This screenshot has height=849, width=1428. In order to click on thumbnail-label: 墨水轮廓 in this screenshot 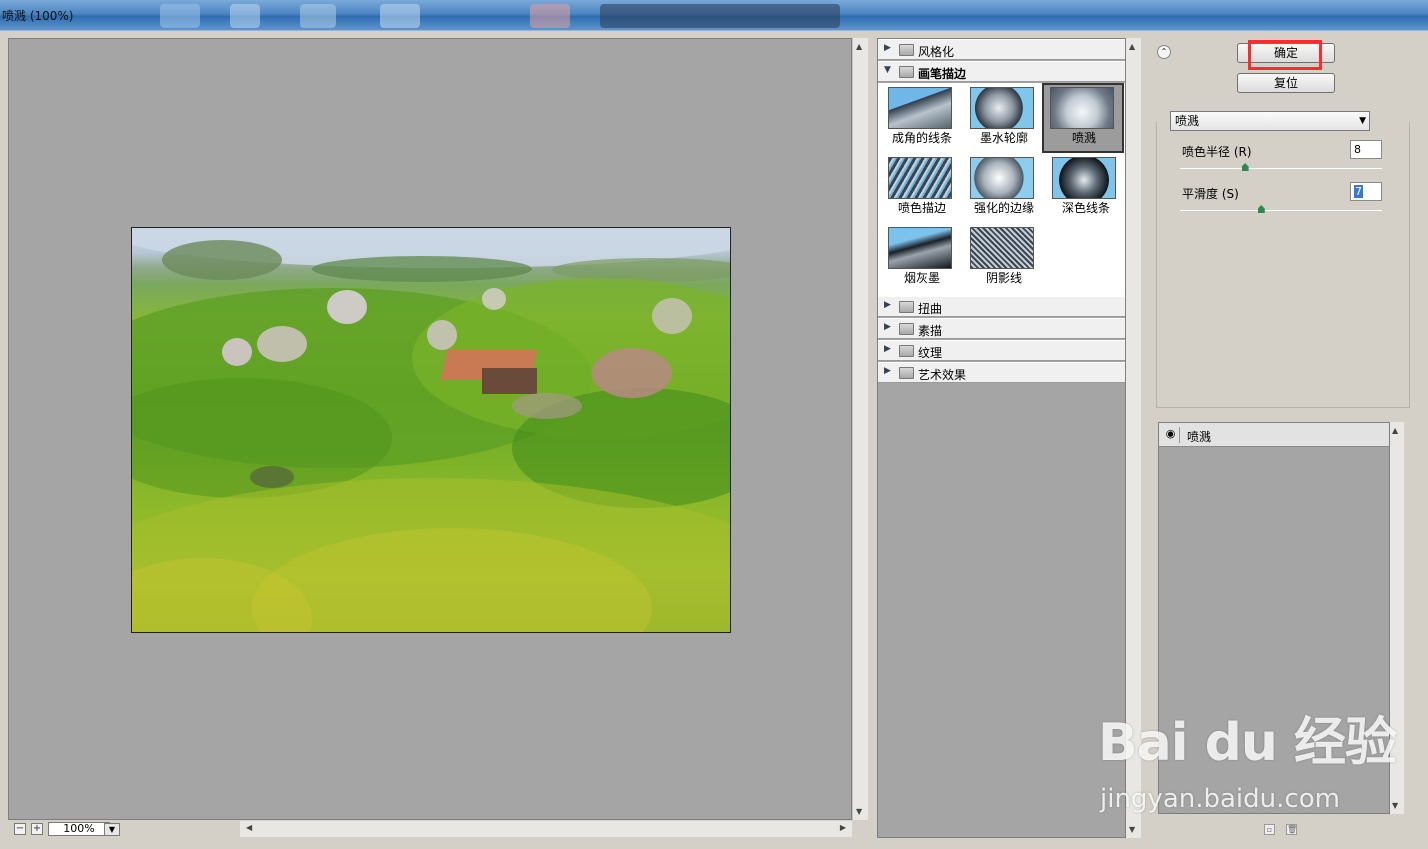, I will do `click(1003, 138)`.